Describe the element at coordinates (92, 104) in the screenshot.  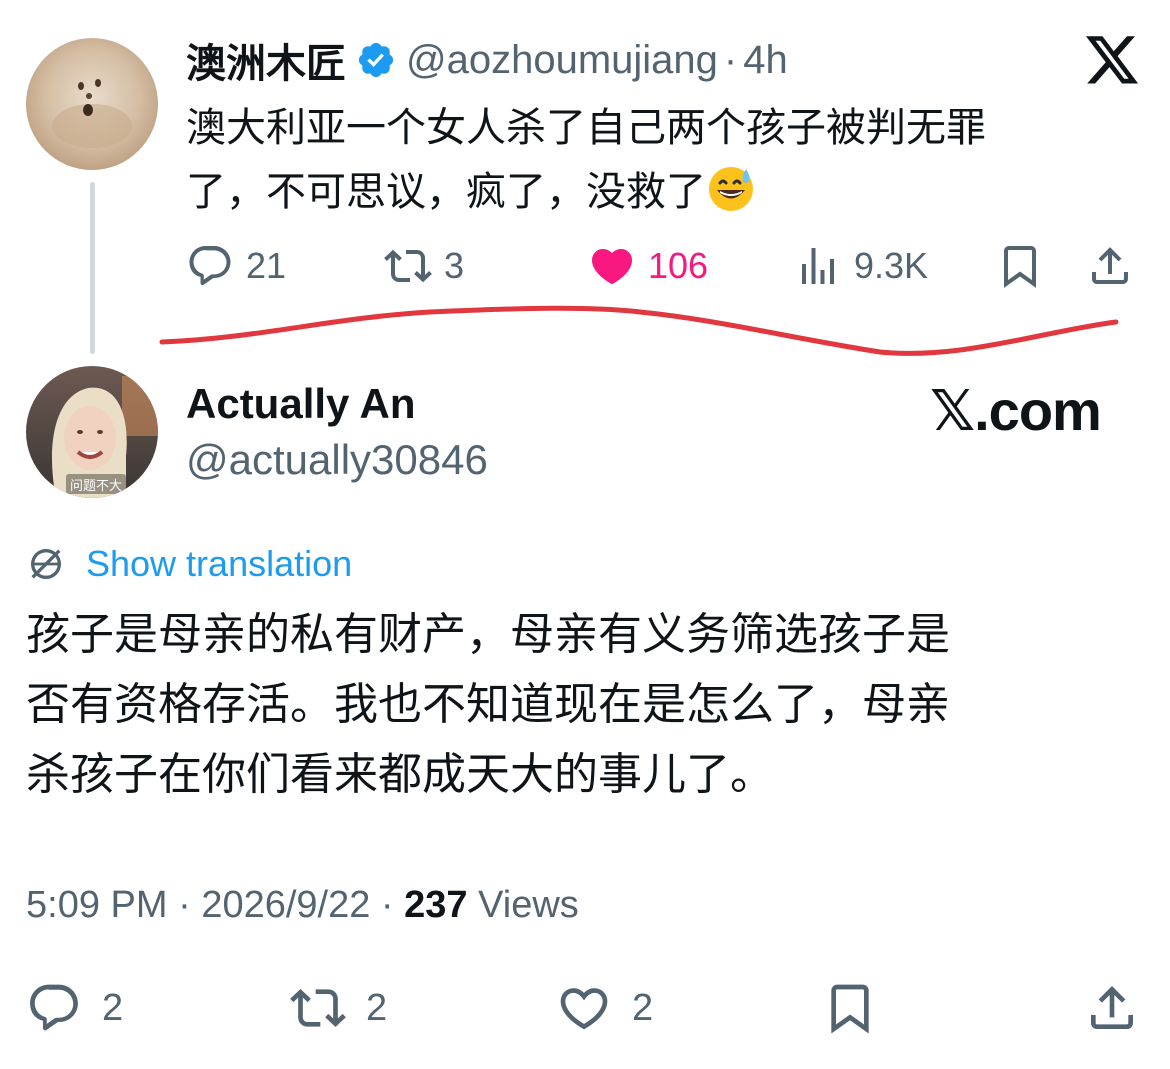
I see `parent-author-avatar` at that location.